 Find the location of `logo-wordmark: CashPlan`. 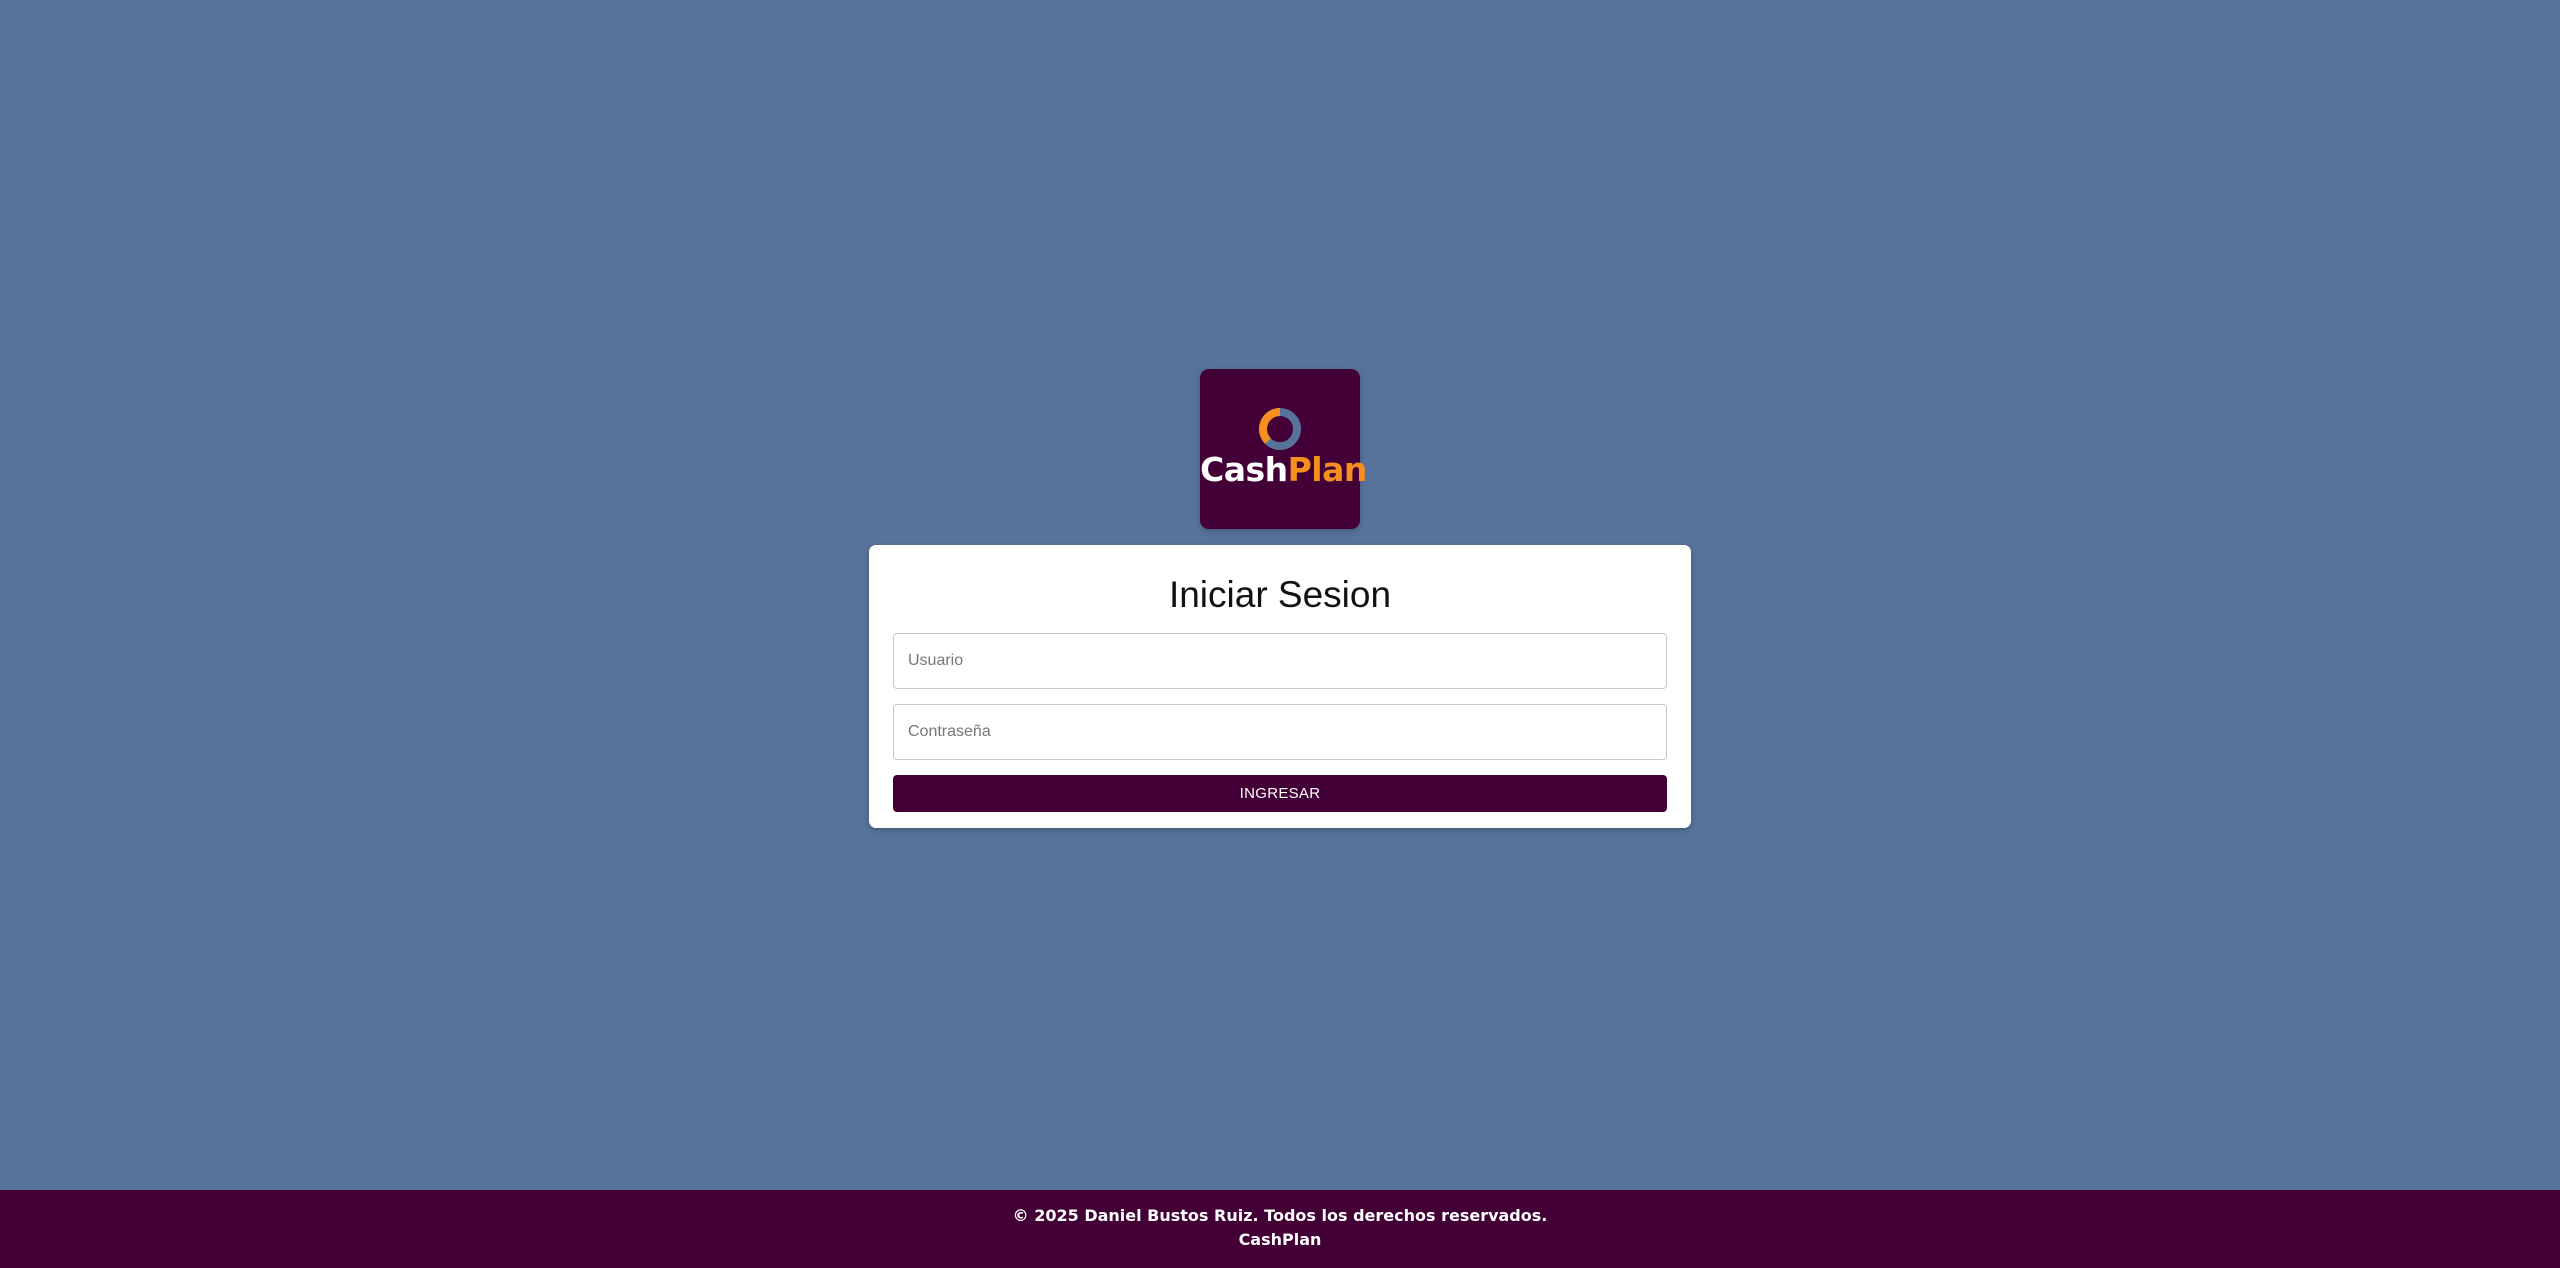

logo-wordmark: CashPlan is located at coordinates (1283, 470).